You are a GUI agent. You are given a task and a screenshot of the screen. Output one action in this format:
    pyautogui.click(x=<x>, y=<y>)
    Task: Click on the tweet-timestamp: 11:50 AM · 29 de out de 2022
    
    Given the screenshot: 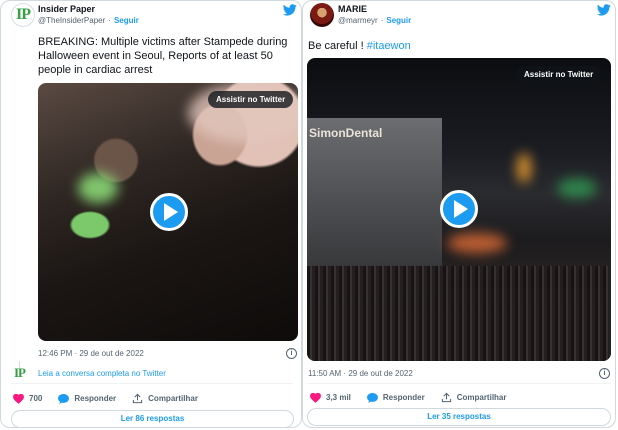 What is the action you would take?
    pyautogui.click(x=360, y=373)
    